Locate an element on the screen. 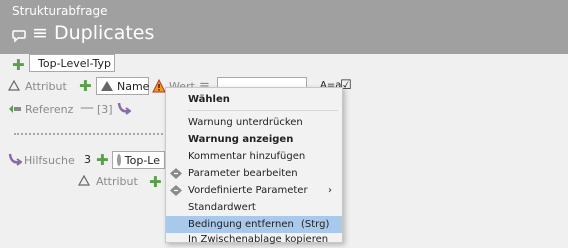 The width and height of the screenshot is (568, 248). menu-header: Wählen is located at coordinates (254, 99).